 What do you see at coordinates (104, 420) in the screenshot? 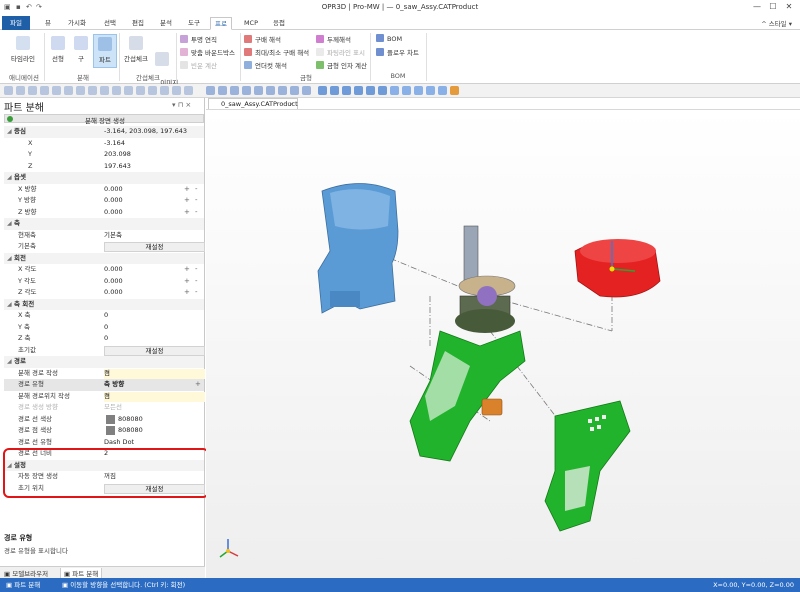
I see `property-row: 경로 선 색상 808080` at bounding box center [104, 420].